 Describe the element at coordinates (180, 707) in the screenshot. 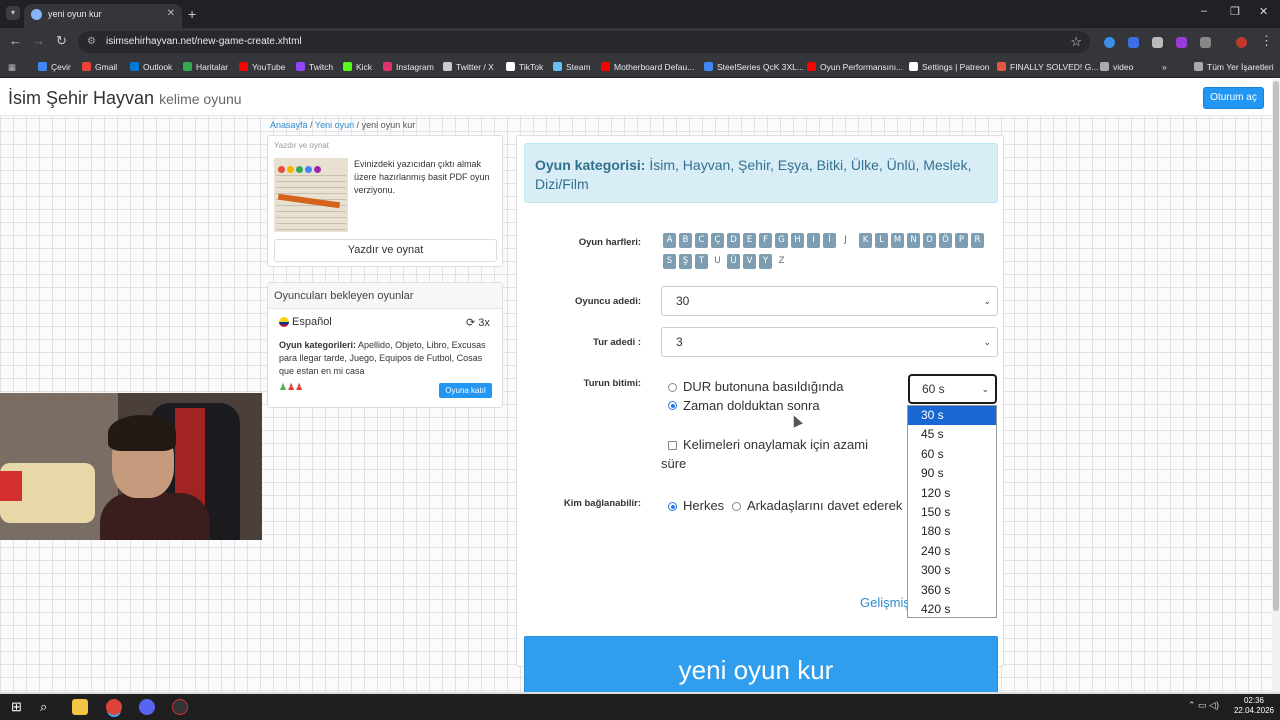

I see `obs-icon` at that location.